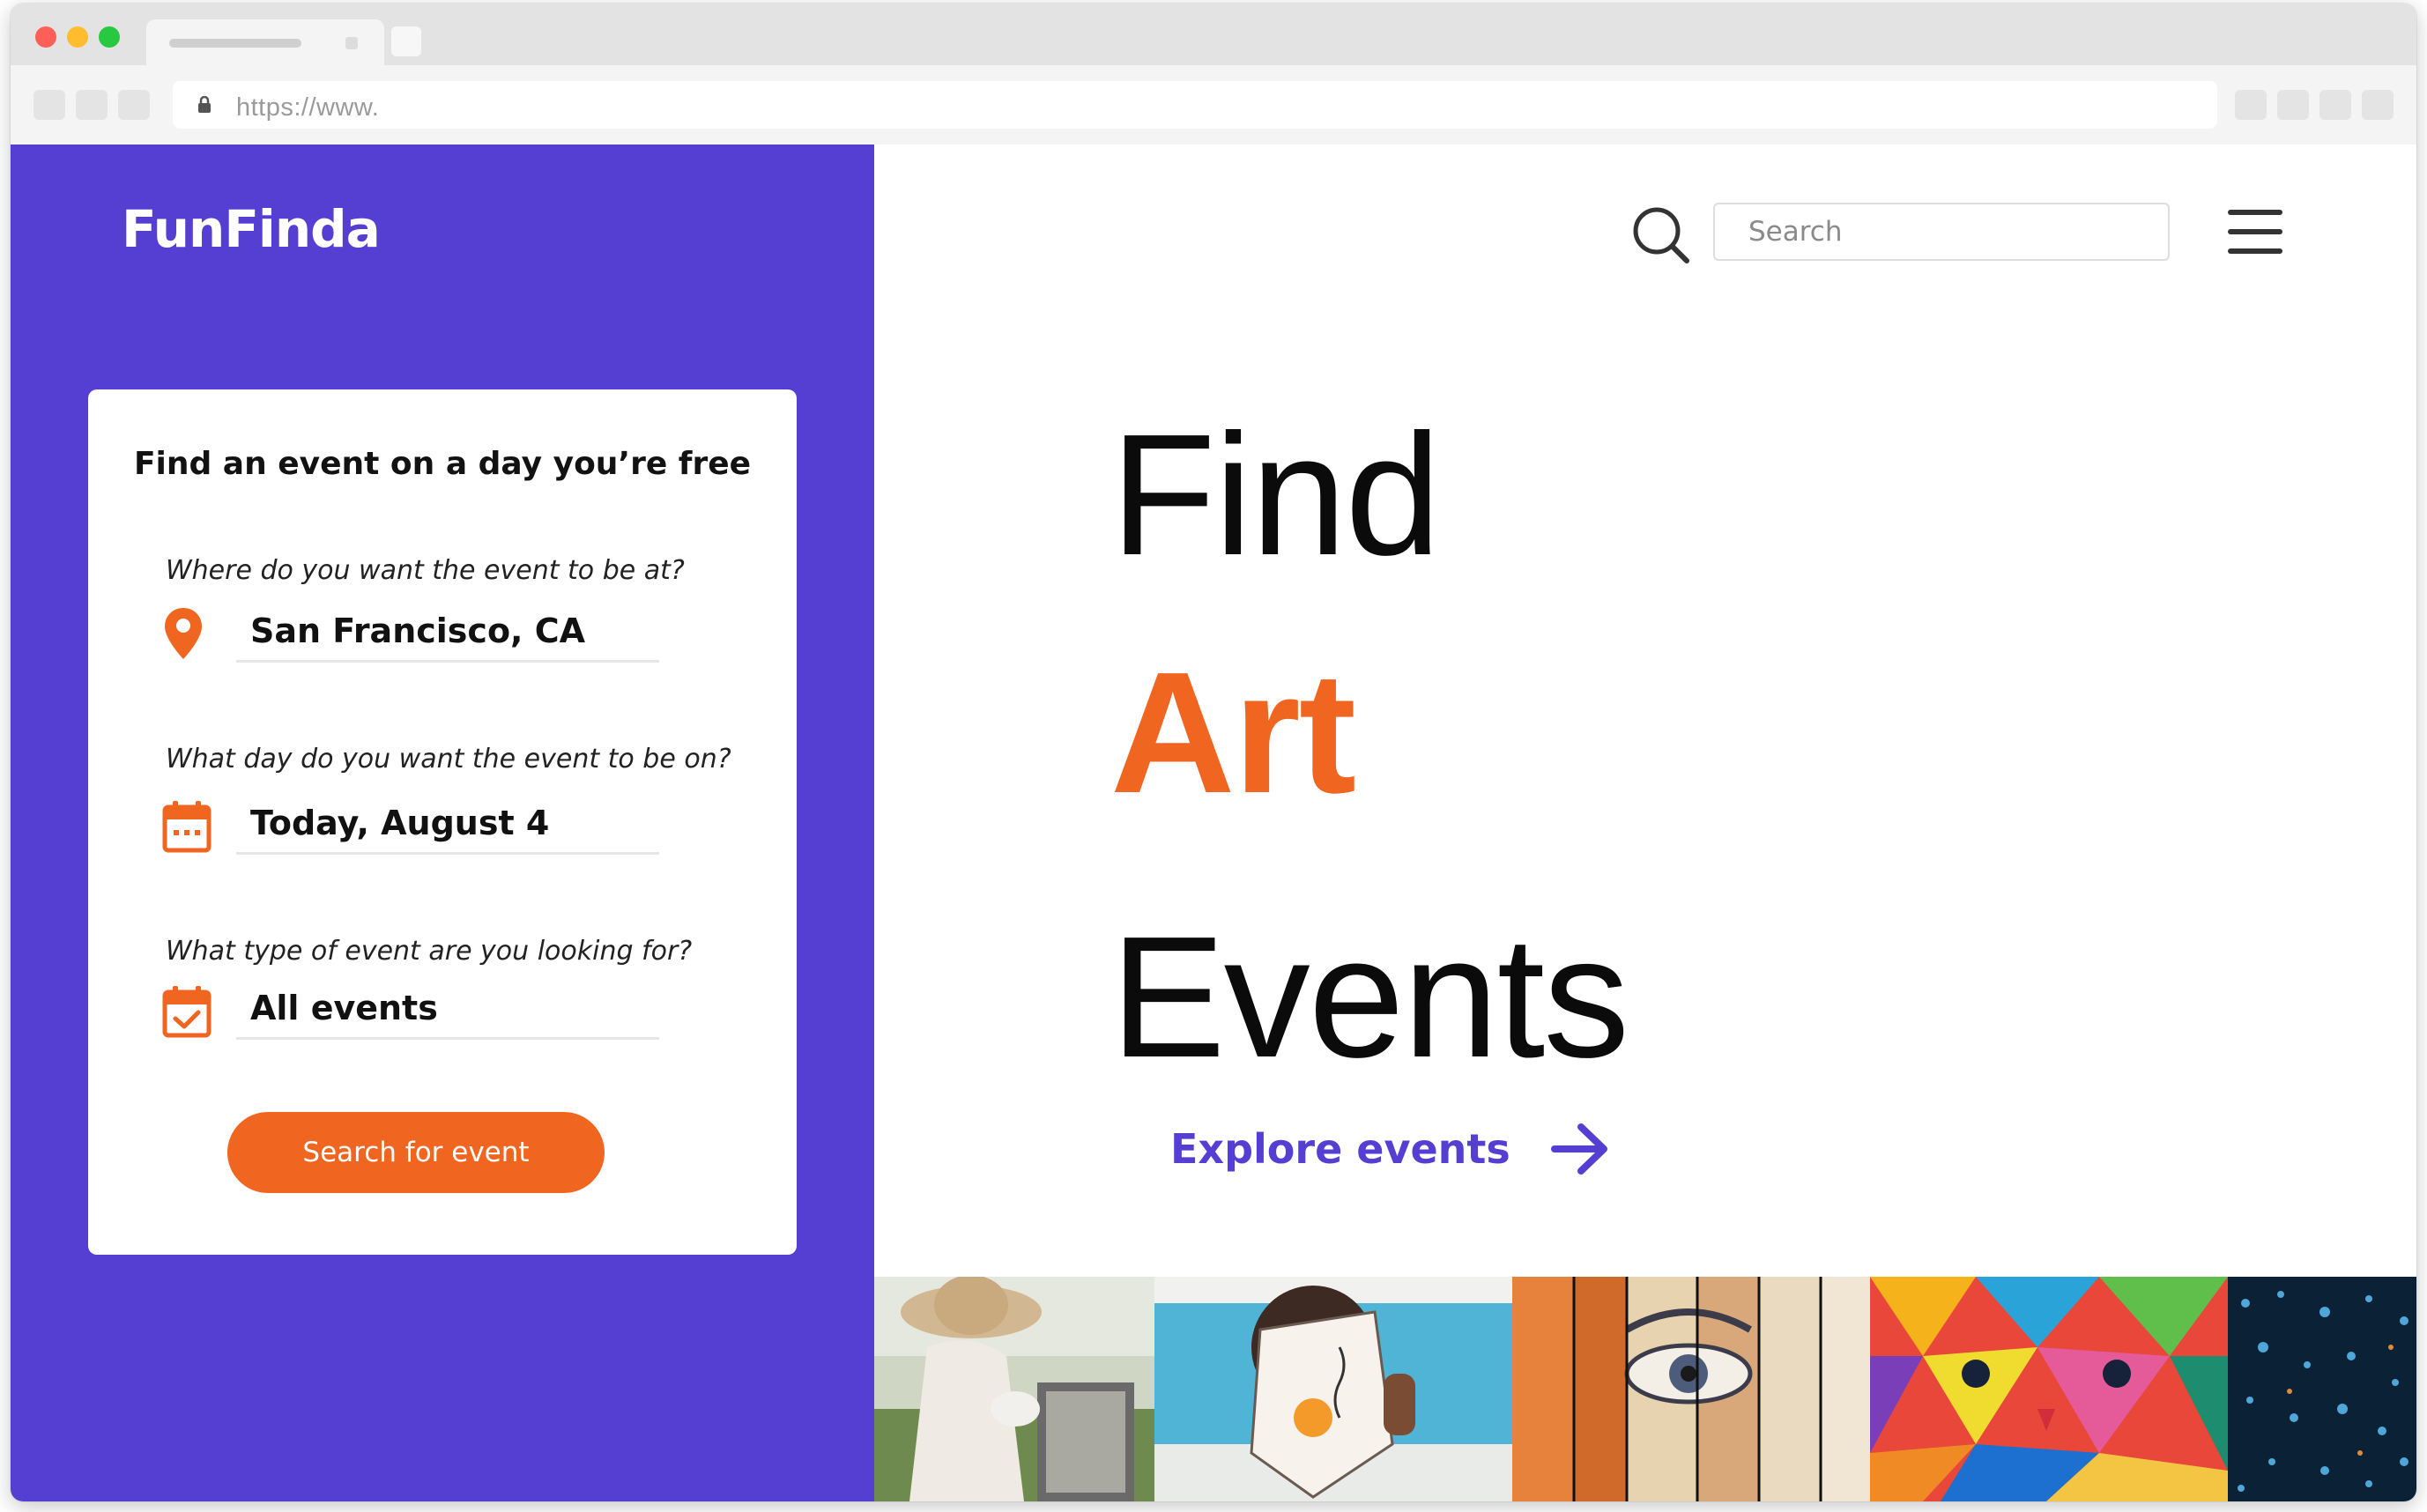 Image resolution: width=2427 pixels, height=1512 pixels. Describe the element at coordinates (425, 570) in the screenshot. I see `location-question: Where do you want the event to be at?` at that location.